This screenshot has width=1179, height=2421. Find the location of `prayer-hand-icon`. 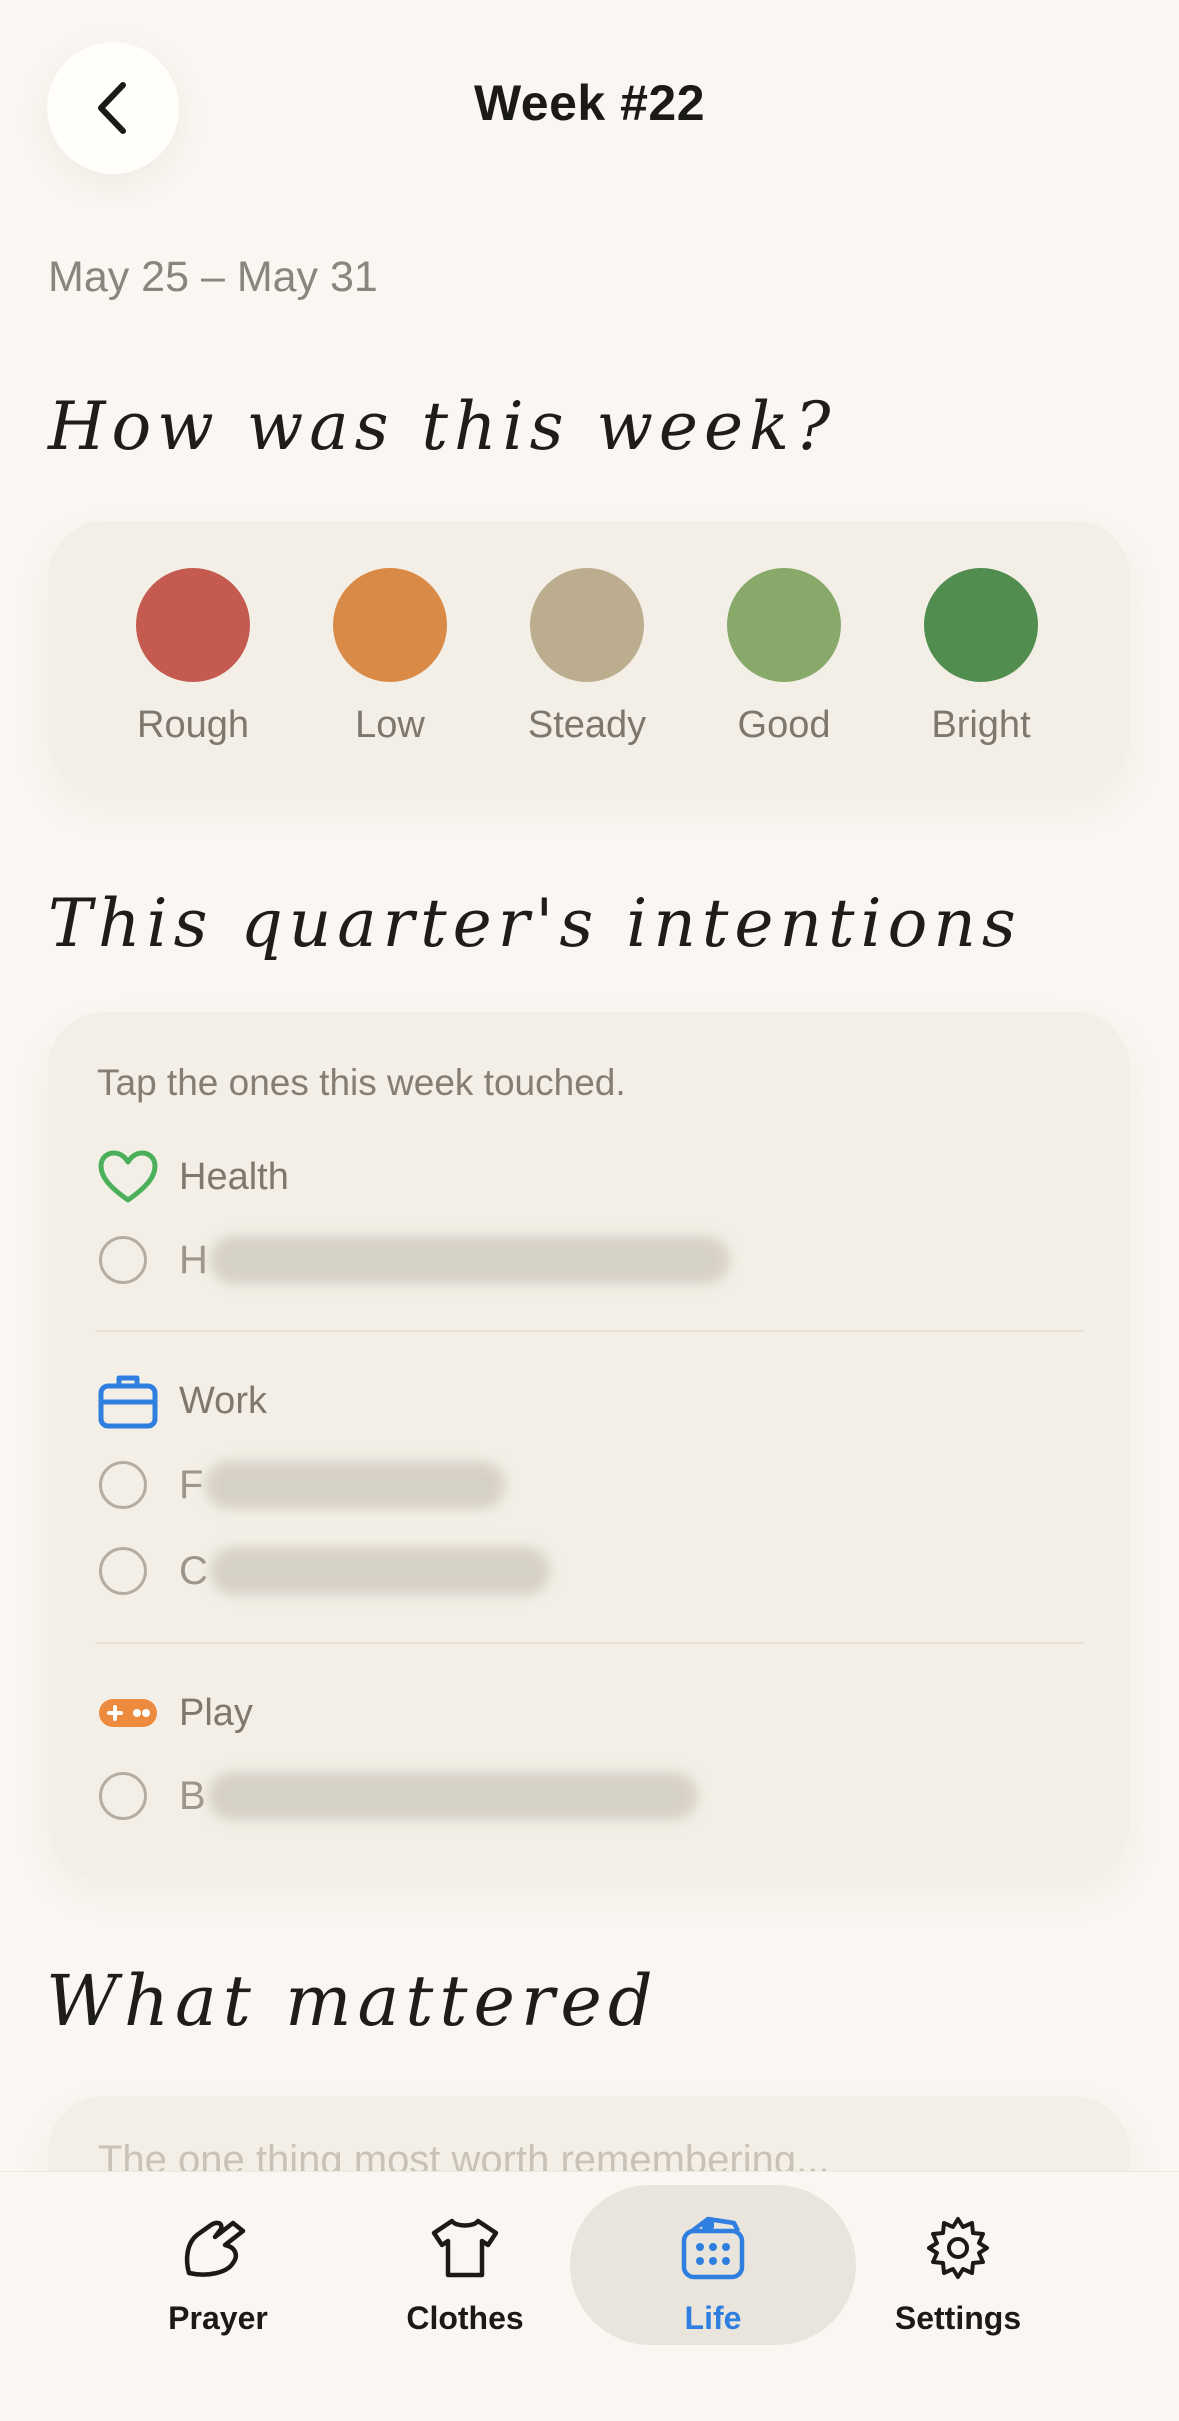

prayer-hand-icon is located at coordinates (218, 2248).